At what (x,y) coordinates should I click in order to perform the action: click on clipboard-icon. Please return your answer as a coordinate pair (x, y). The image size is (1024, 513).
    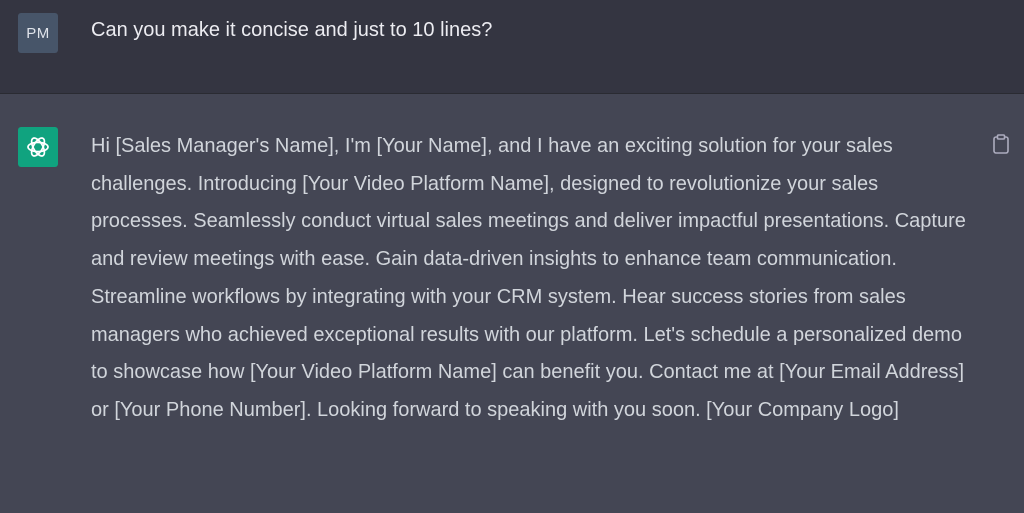
    Looking at the image, I should click on (1001, 144).